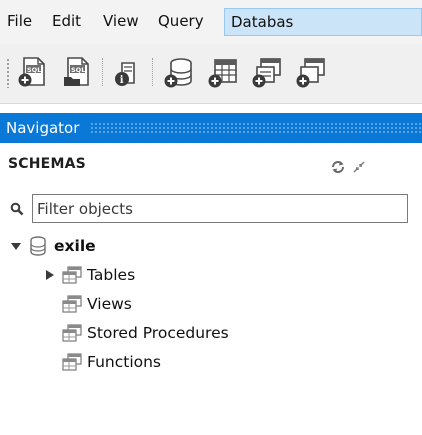 Image resolution: width=422 pixels, height=435 pixels. Describe the element at coordinates (211, 246) in the screenshot. I see `schema-row-exile: exile` at that location.